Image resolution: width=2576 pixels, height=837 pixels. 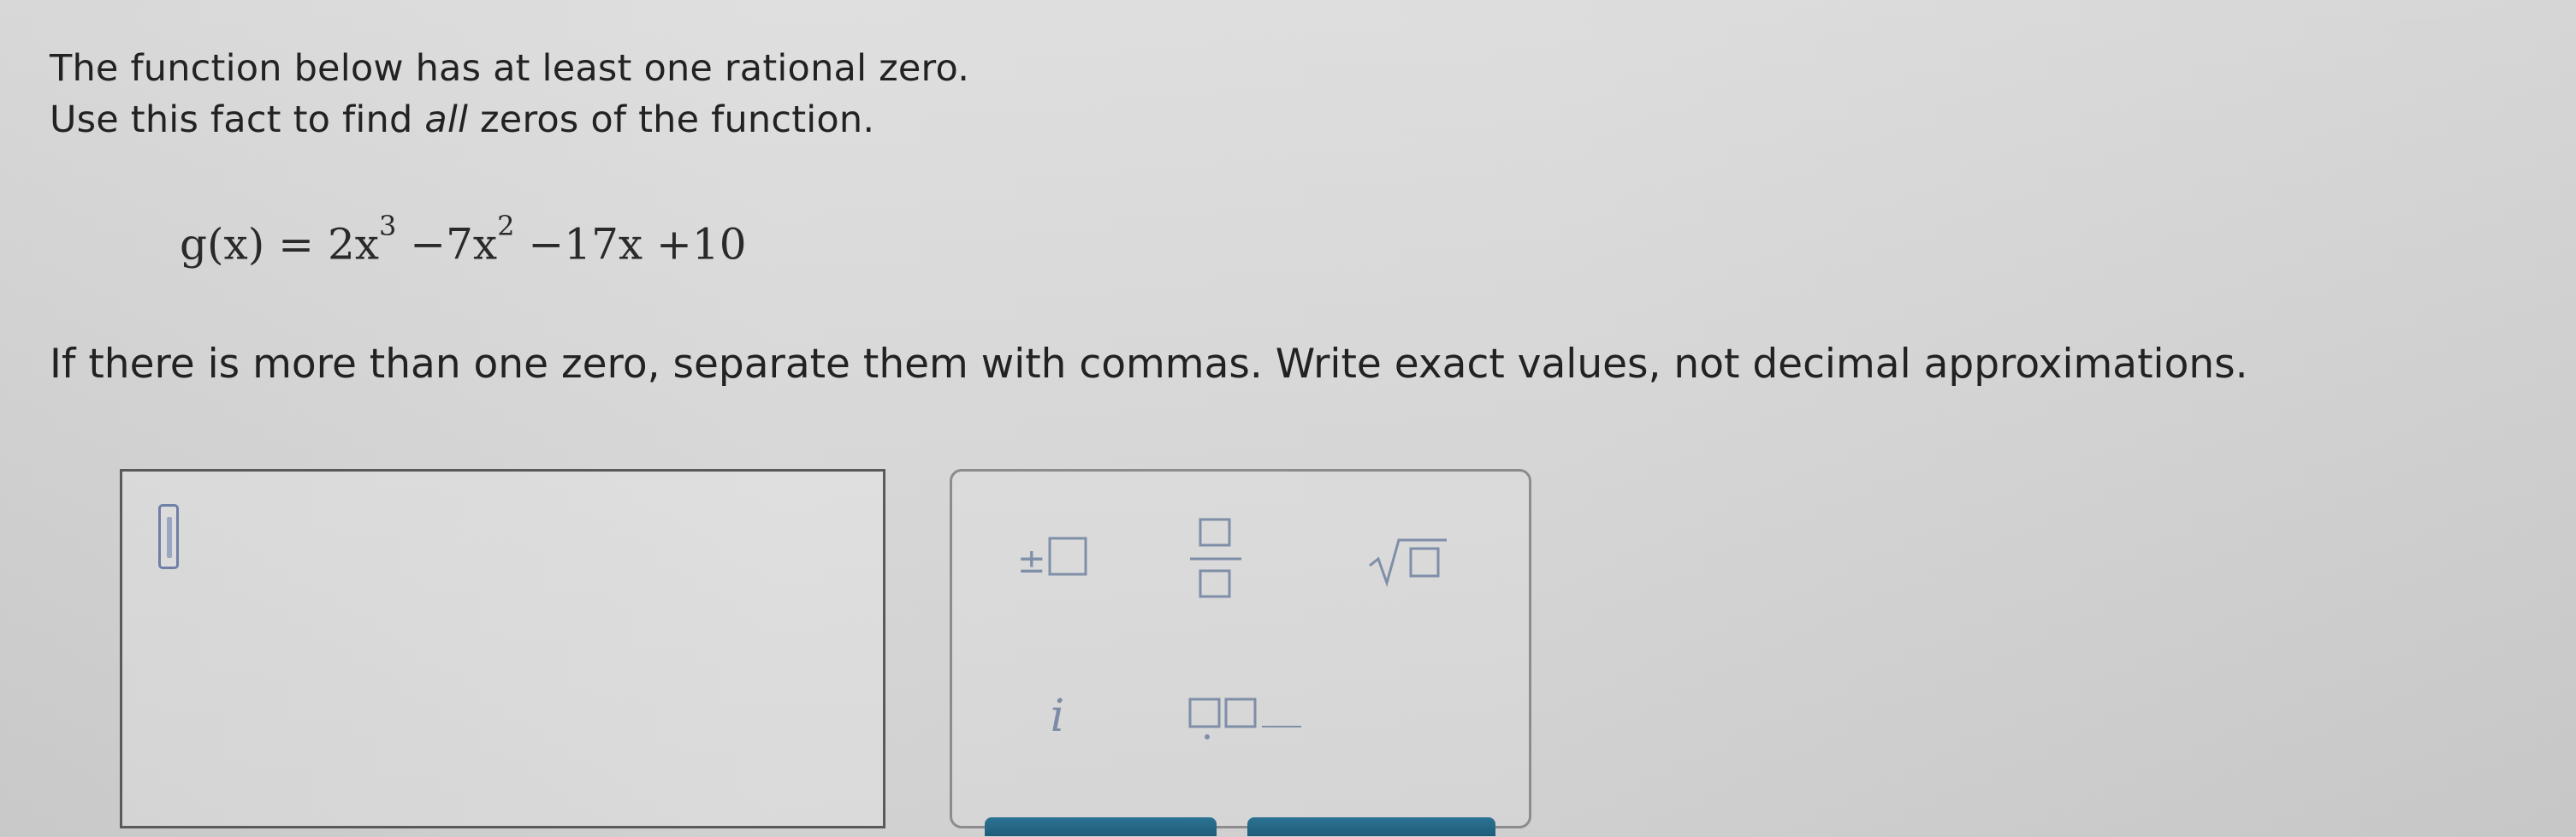 I want to click on equation-lhs: g(x), so click(x=222, y=245).